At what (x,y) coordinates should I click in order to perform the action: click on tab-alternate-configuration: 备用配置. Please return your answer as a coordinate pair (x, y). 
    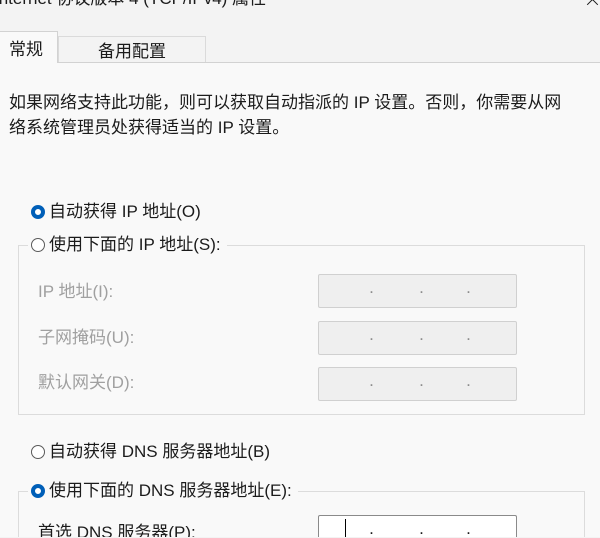
    Looking at the image, I should click on (132, 49).